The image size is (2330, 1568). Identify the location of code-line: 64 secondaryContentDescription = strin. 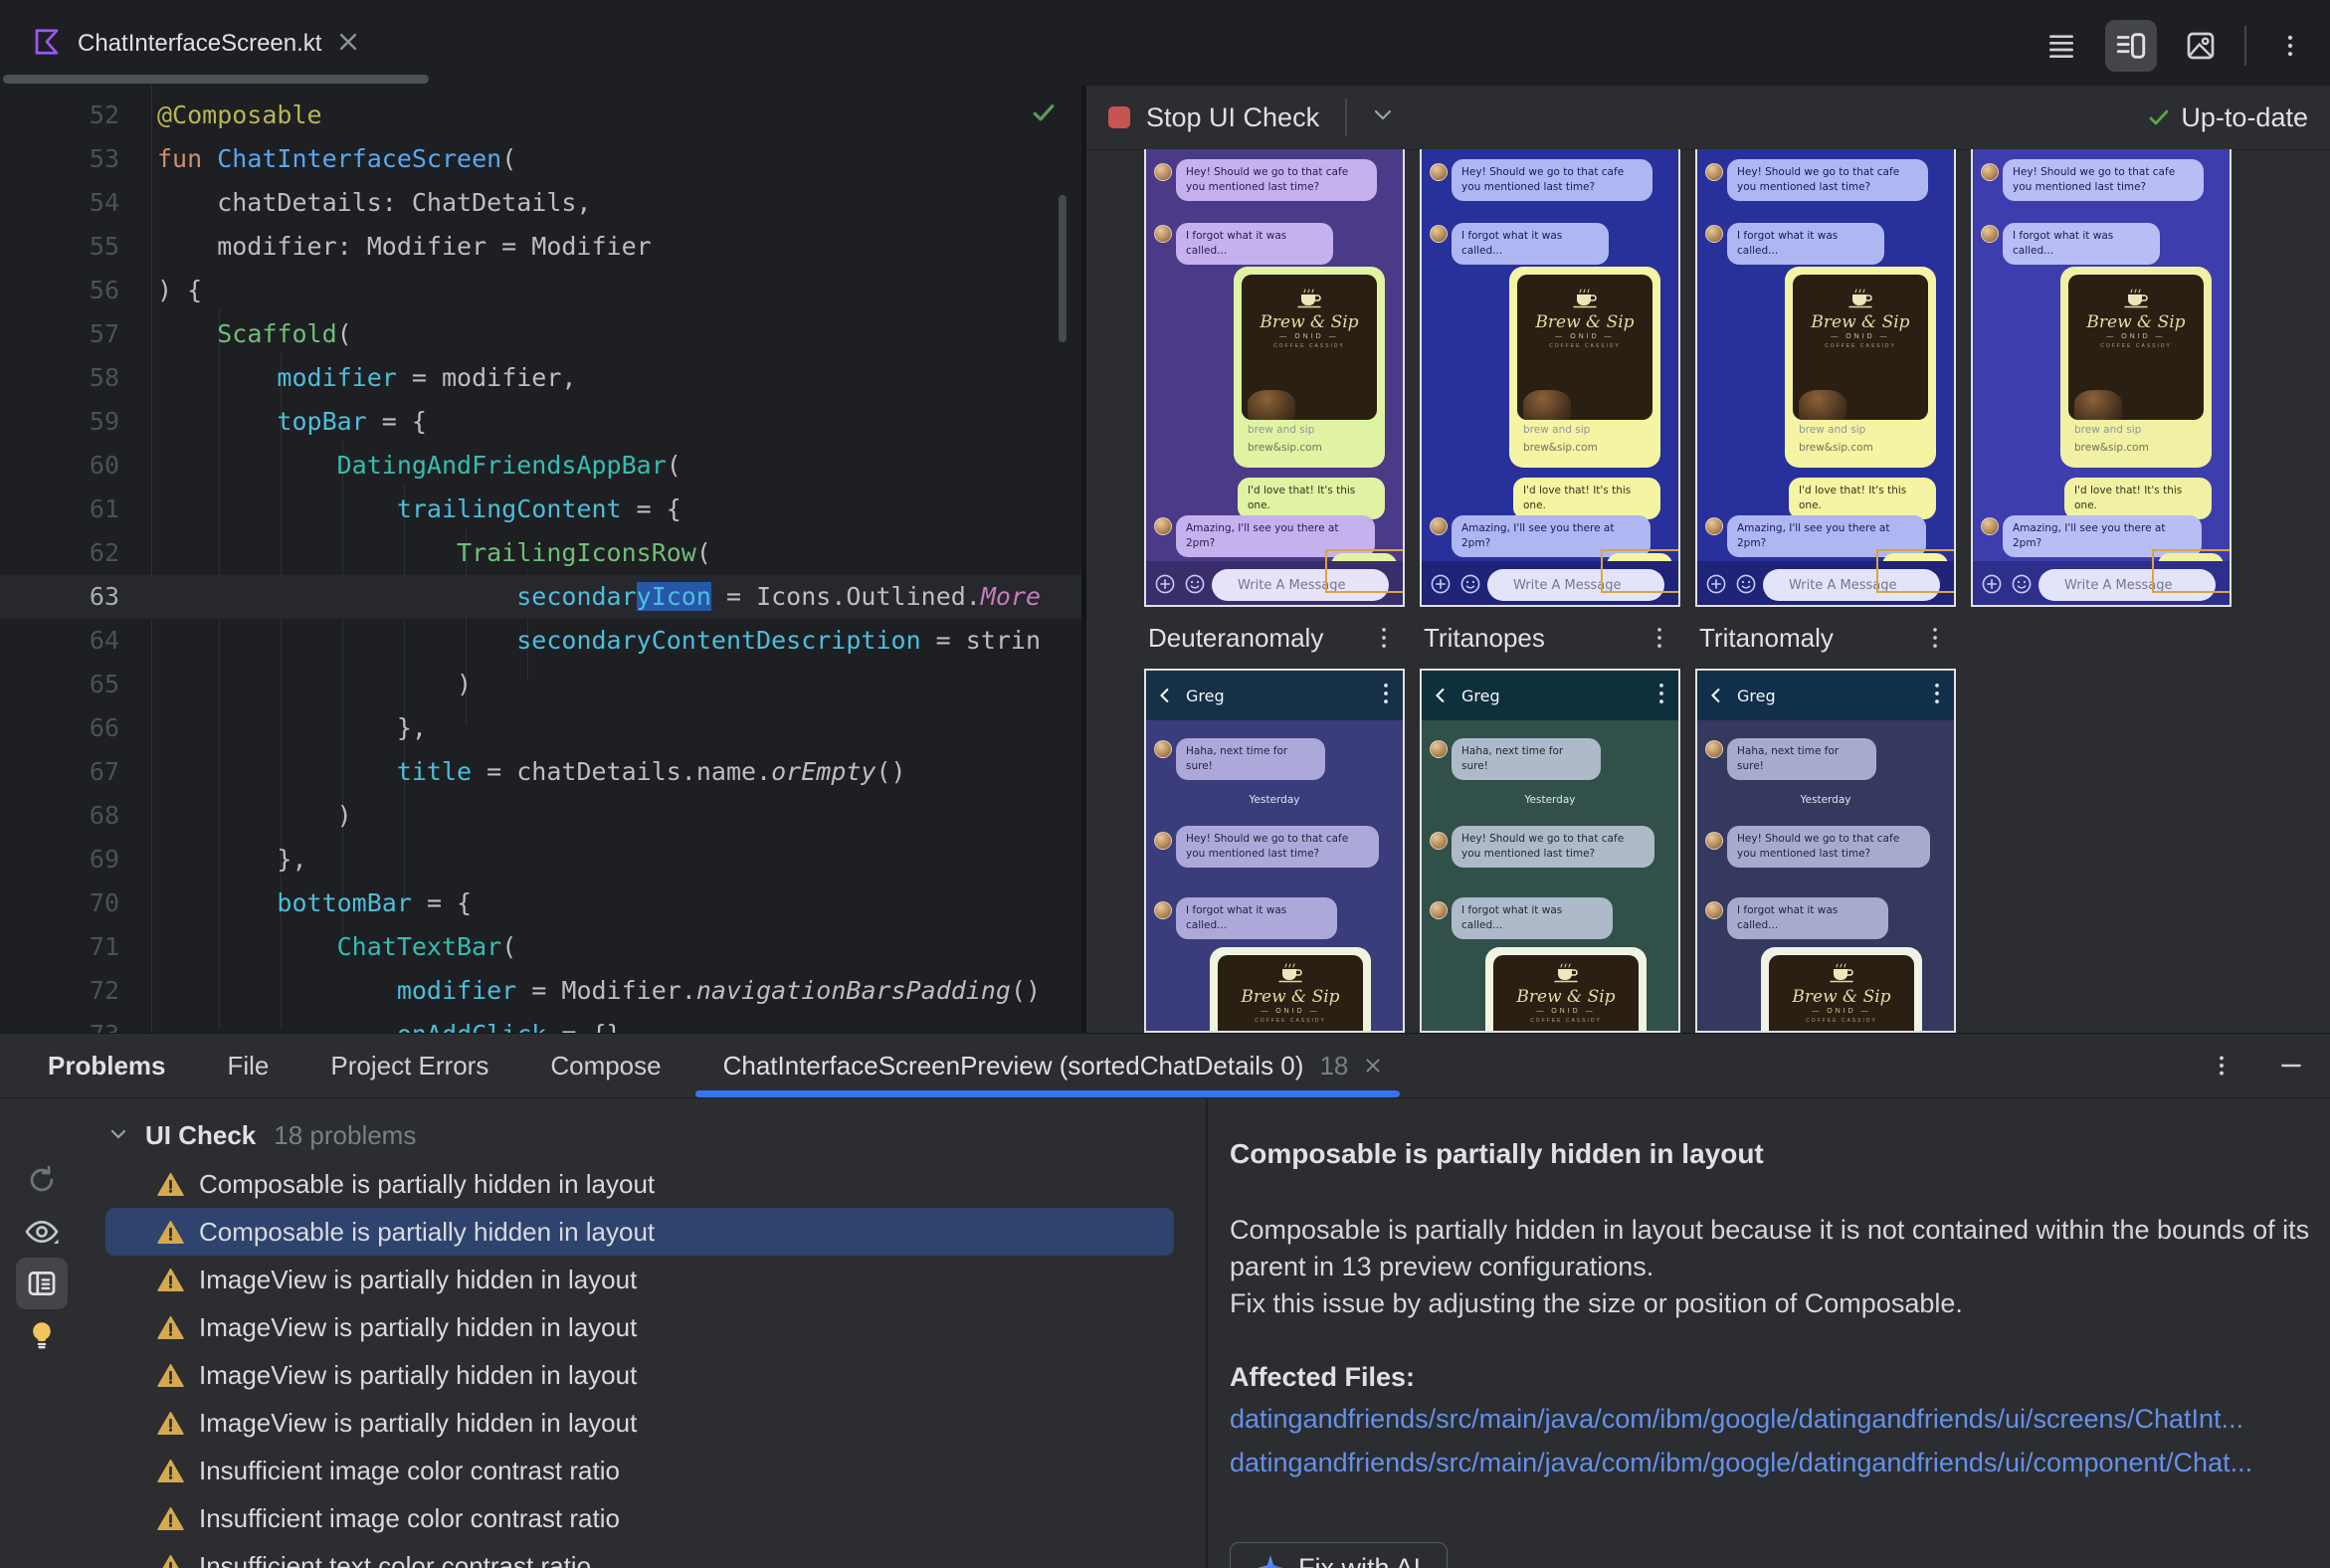
(540, 641).